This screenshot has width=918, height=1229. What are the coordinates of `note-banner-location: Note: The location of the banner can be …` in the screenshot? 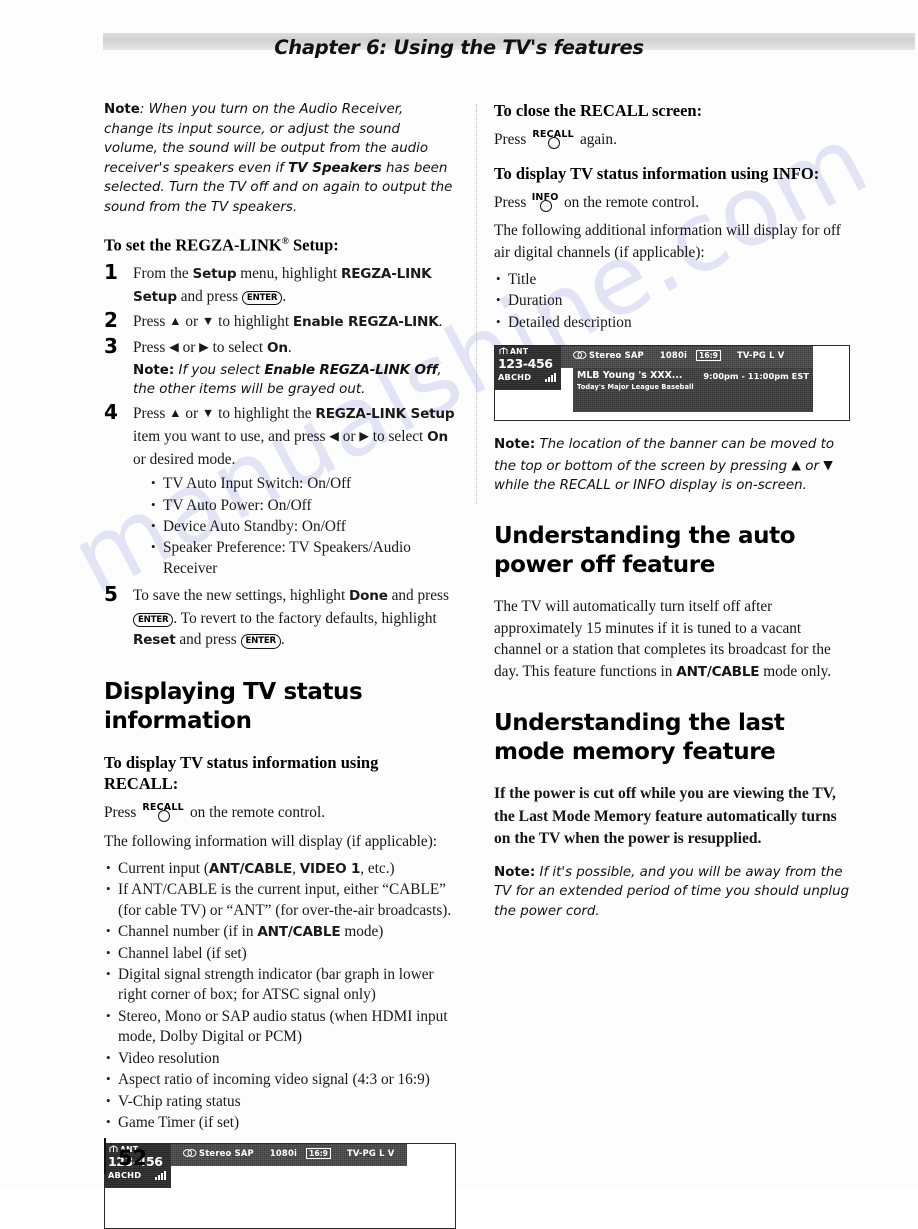 It's located at (672, 465).